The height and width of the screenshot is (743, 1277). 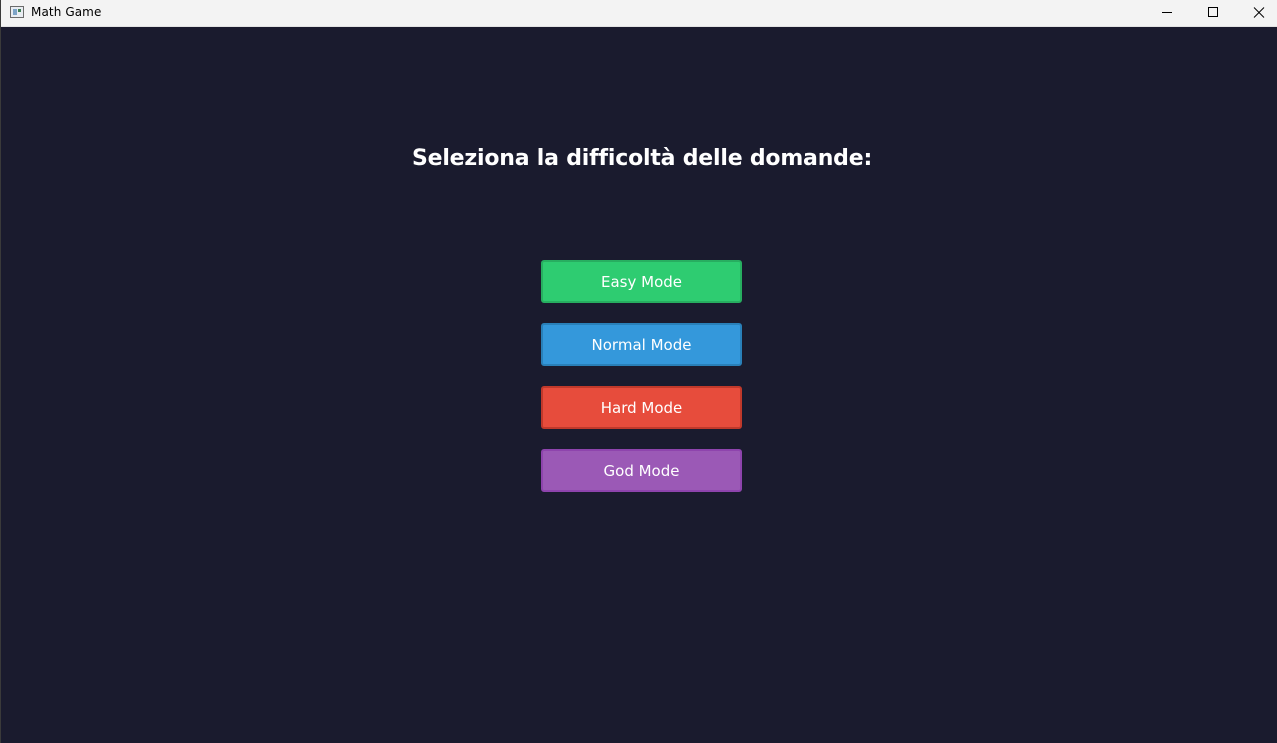 I want to click on normal-mode-button: Normal Mode, so click(x=641, y=344).